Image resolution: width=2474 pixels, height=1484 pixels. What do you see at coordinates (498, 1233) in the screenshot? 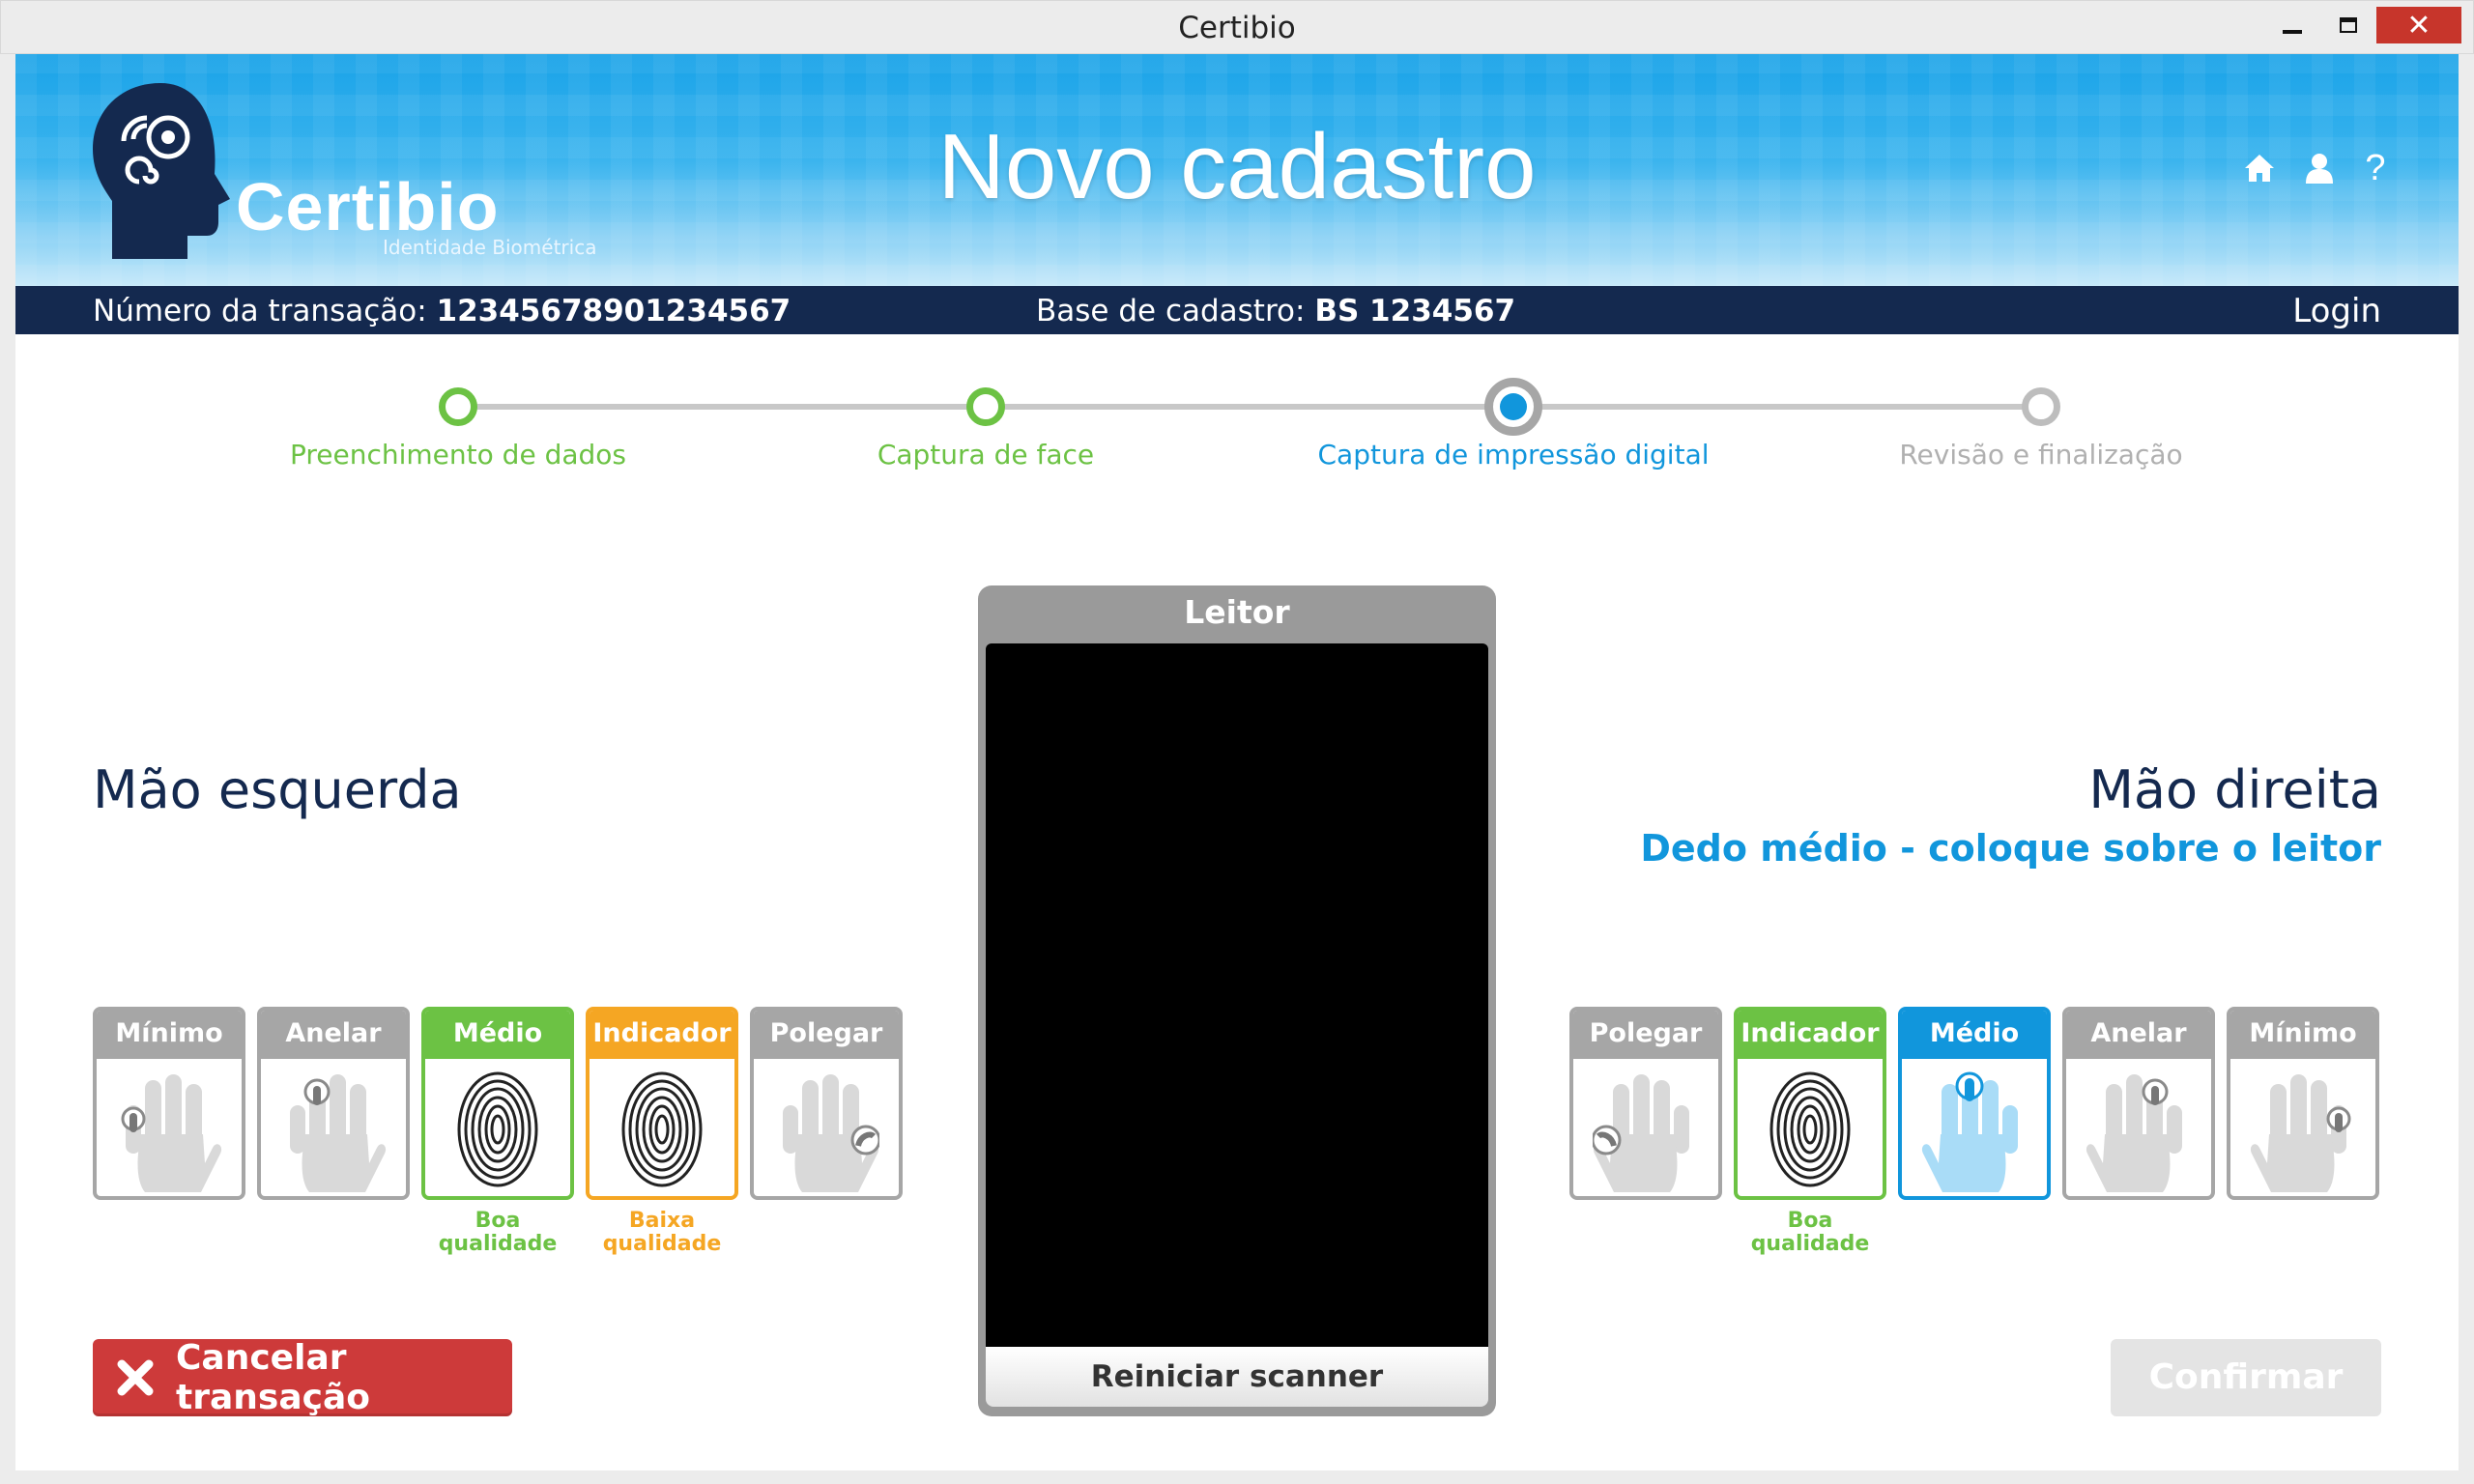
I see `left-medio-quality: Boa qualidade` at bounding box center [498, 1233].